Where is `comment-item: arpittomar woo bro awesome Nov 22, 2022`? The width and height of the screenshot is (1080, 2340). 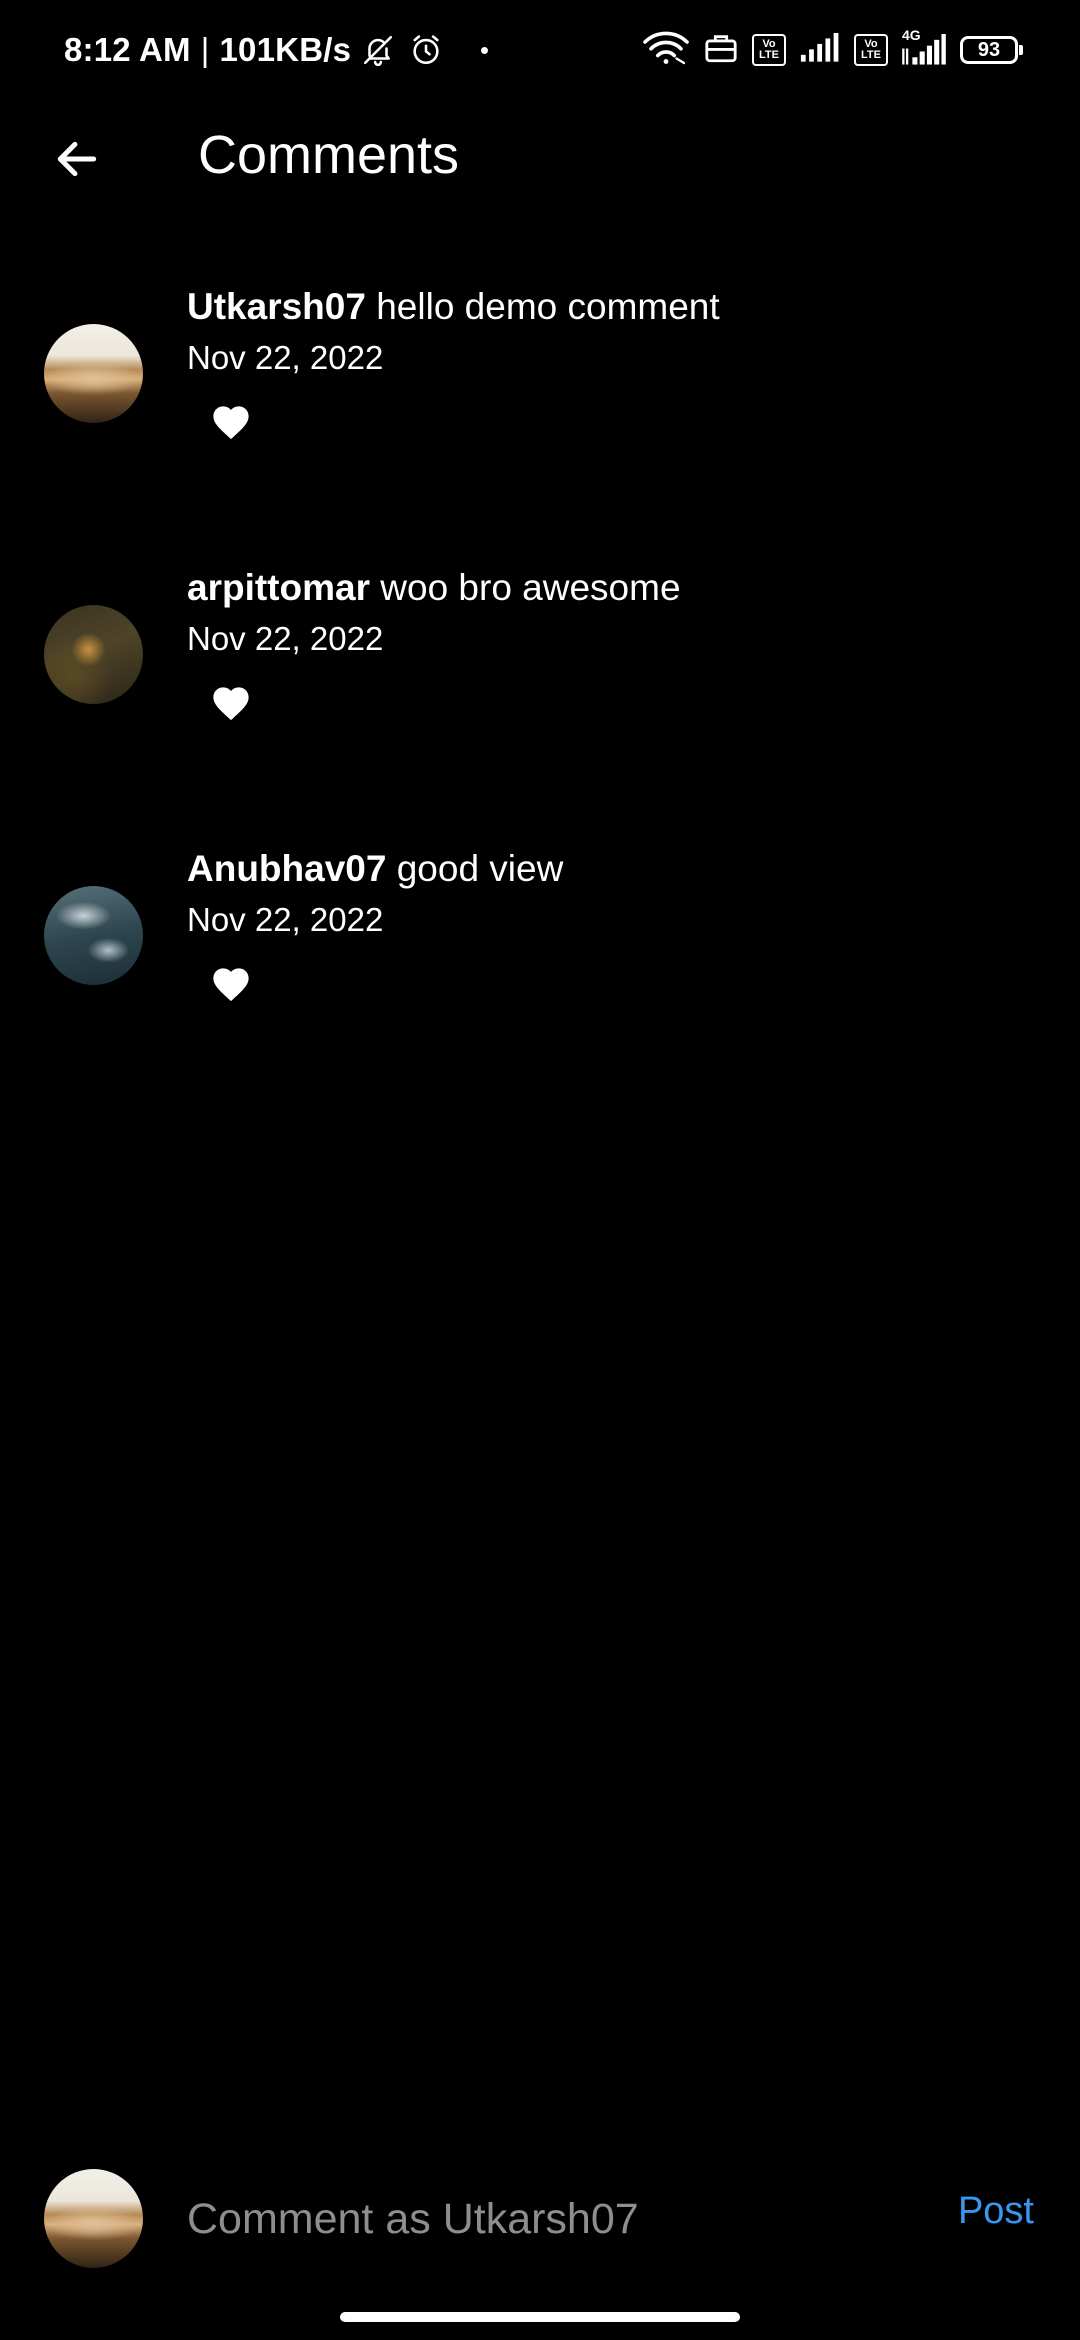
comment-item: arpittomar woo bro awesome Nov 22, 2022 is located at coordinates (540, 691).